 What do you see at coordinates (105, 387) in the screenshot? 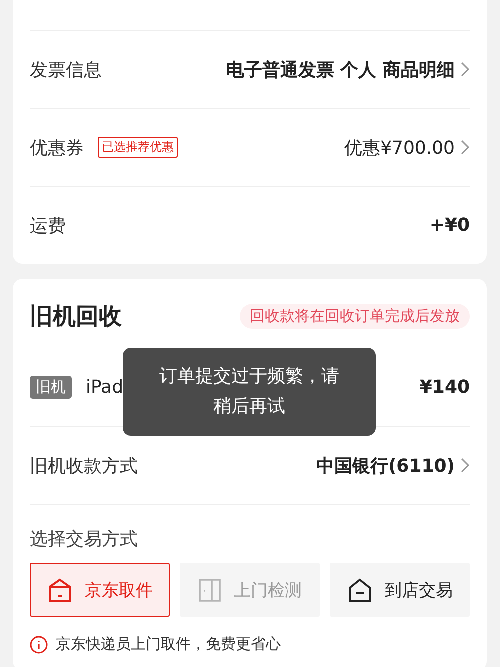
I see `device-name: iPad` at bounding box center [105, 387].